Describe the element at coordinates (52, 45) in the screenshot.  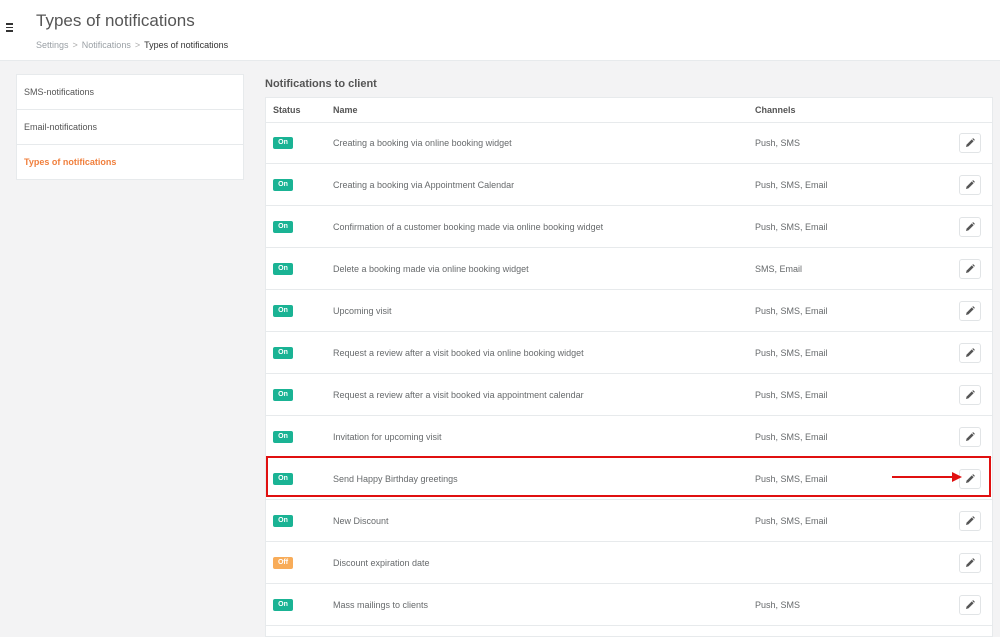
I see `breadcrumb-settings: Settings` at that location.